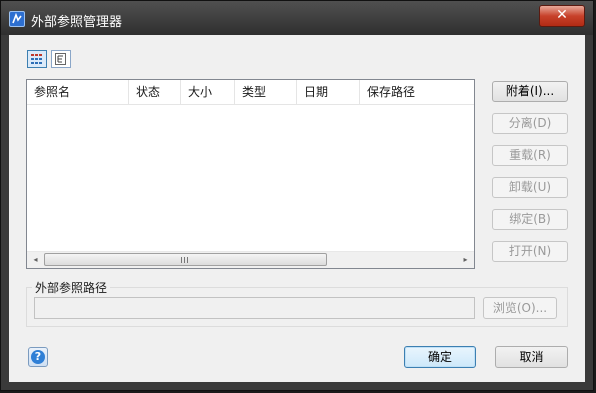 This screenshot has height=393, width=596. What do you see at coordinates (530, 251) in the screenshot?
I see `open-button: 打开(N)` at bounding box center [530, 251].